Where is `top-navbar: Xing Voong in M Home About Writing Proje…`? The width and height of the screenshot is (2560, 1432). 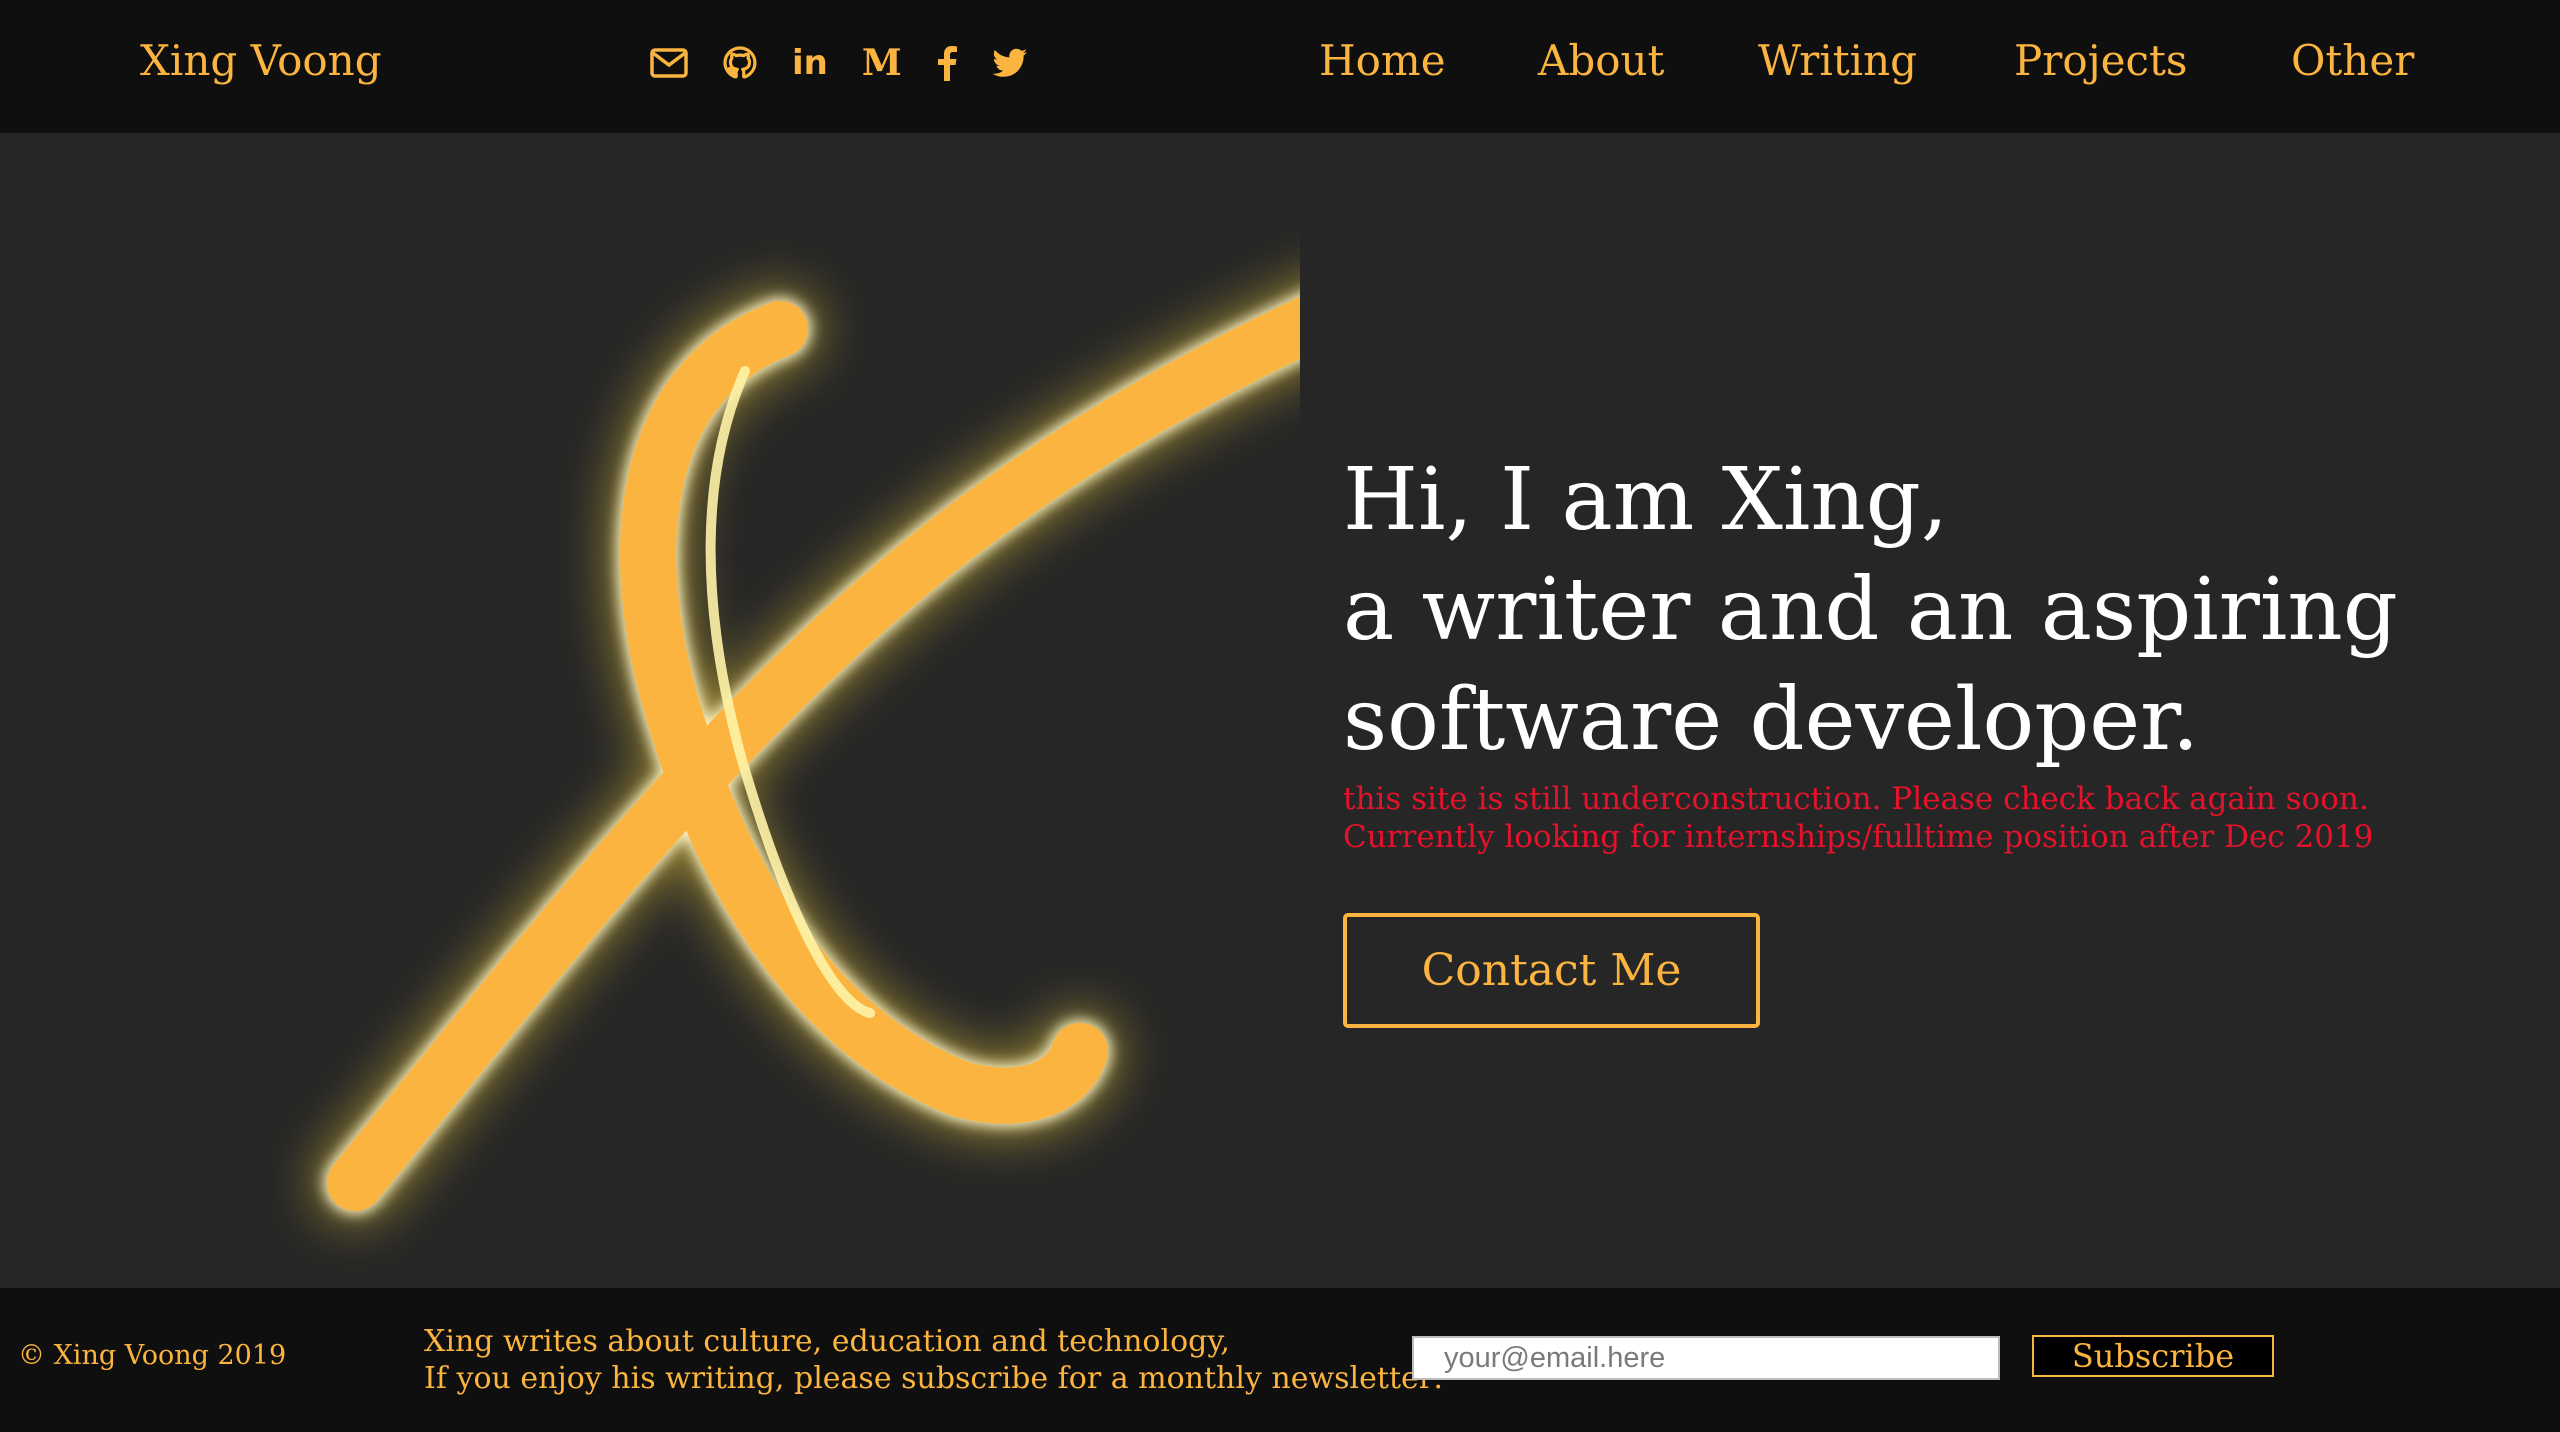 top-navbar: Xing Voong in M Home About Writing Proje… is located at coordinates (1280, 66).